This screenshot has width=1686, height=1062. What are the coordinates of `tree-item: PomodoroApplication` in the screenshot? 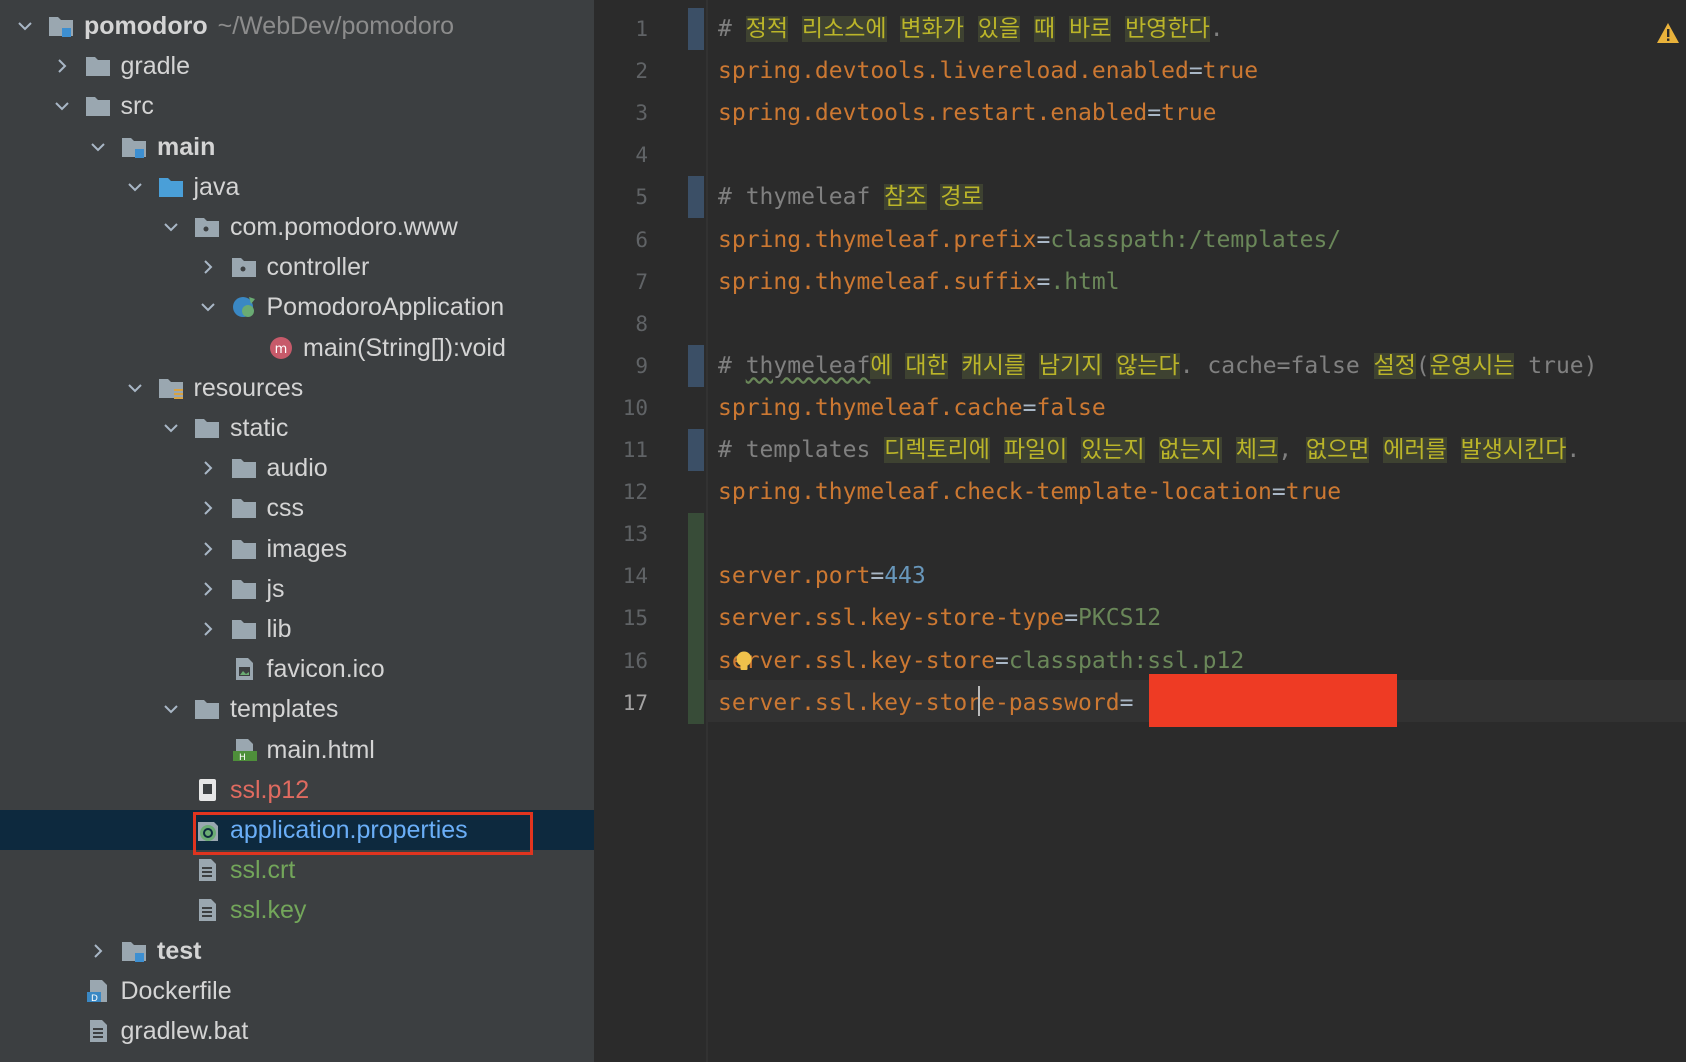 It's located at (297, 307).